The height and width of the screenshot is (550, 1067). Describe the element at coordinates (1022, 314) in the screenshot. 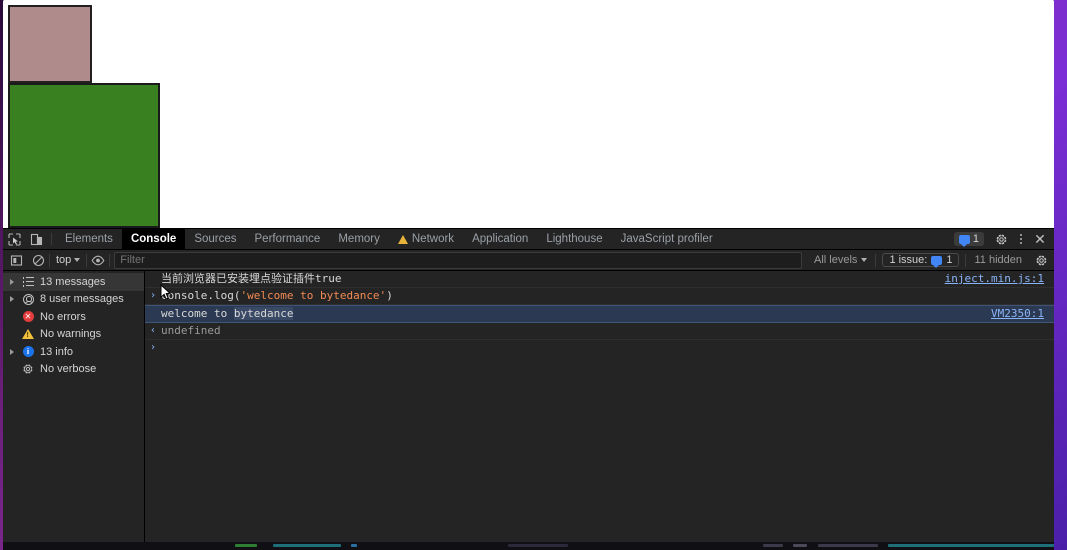

I see `output-source-link: VM2350:1` at that location.